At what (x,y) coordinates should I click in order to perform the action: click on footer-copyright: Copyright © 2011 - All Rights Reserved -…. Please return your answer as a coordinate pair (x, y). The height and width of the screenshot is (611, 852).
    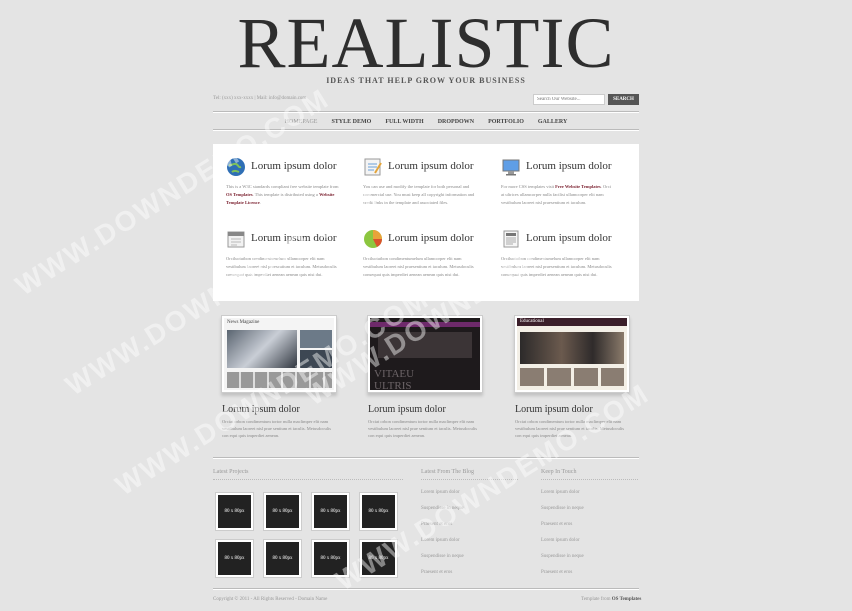
    Looking at the image, I should click on (270, 599).